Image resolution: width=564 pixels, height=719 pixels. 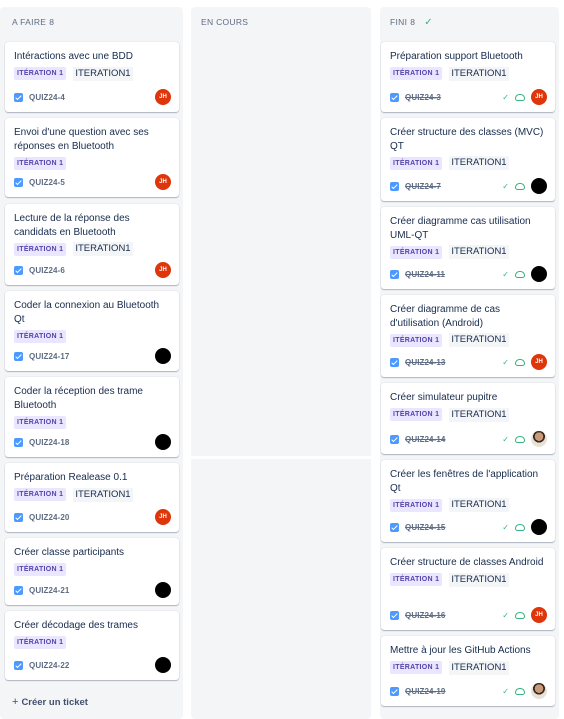 I want to click on ticket-key: QUIZ24-14, so click(x=425, y=439).